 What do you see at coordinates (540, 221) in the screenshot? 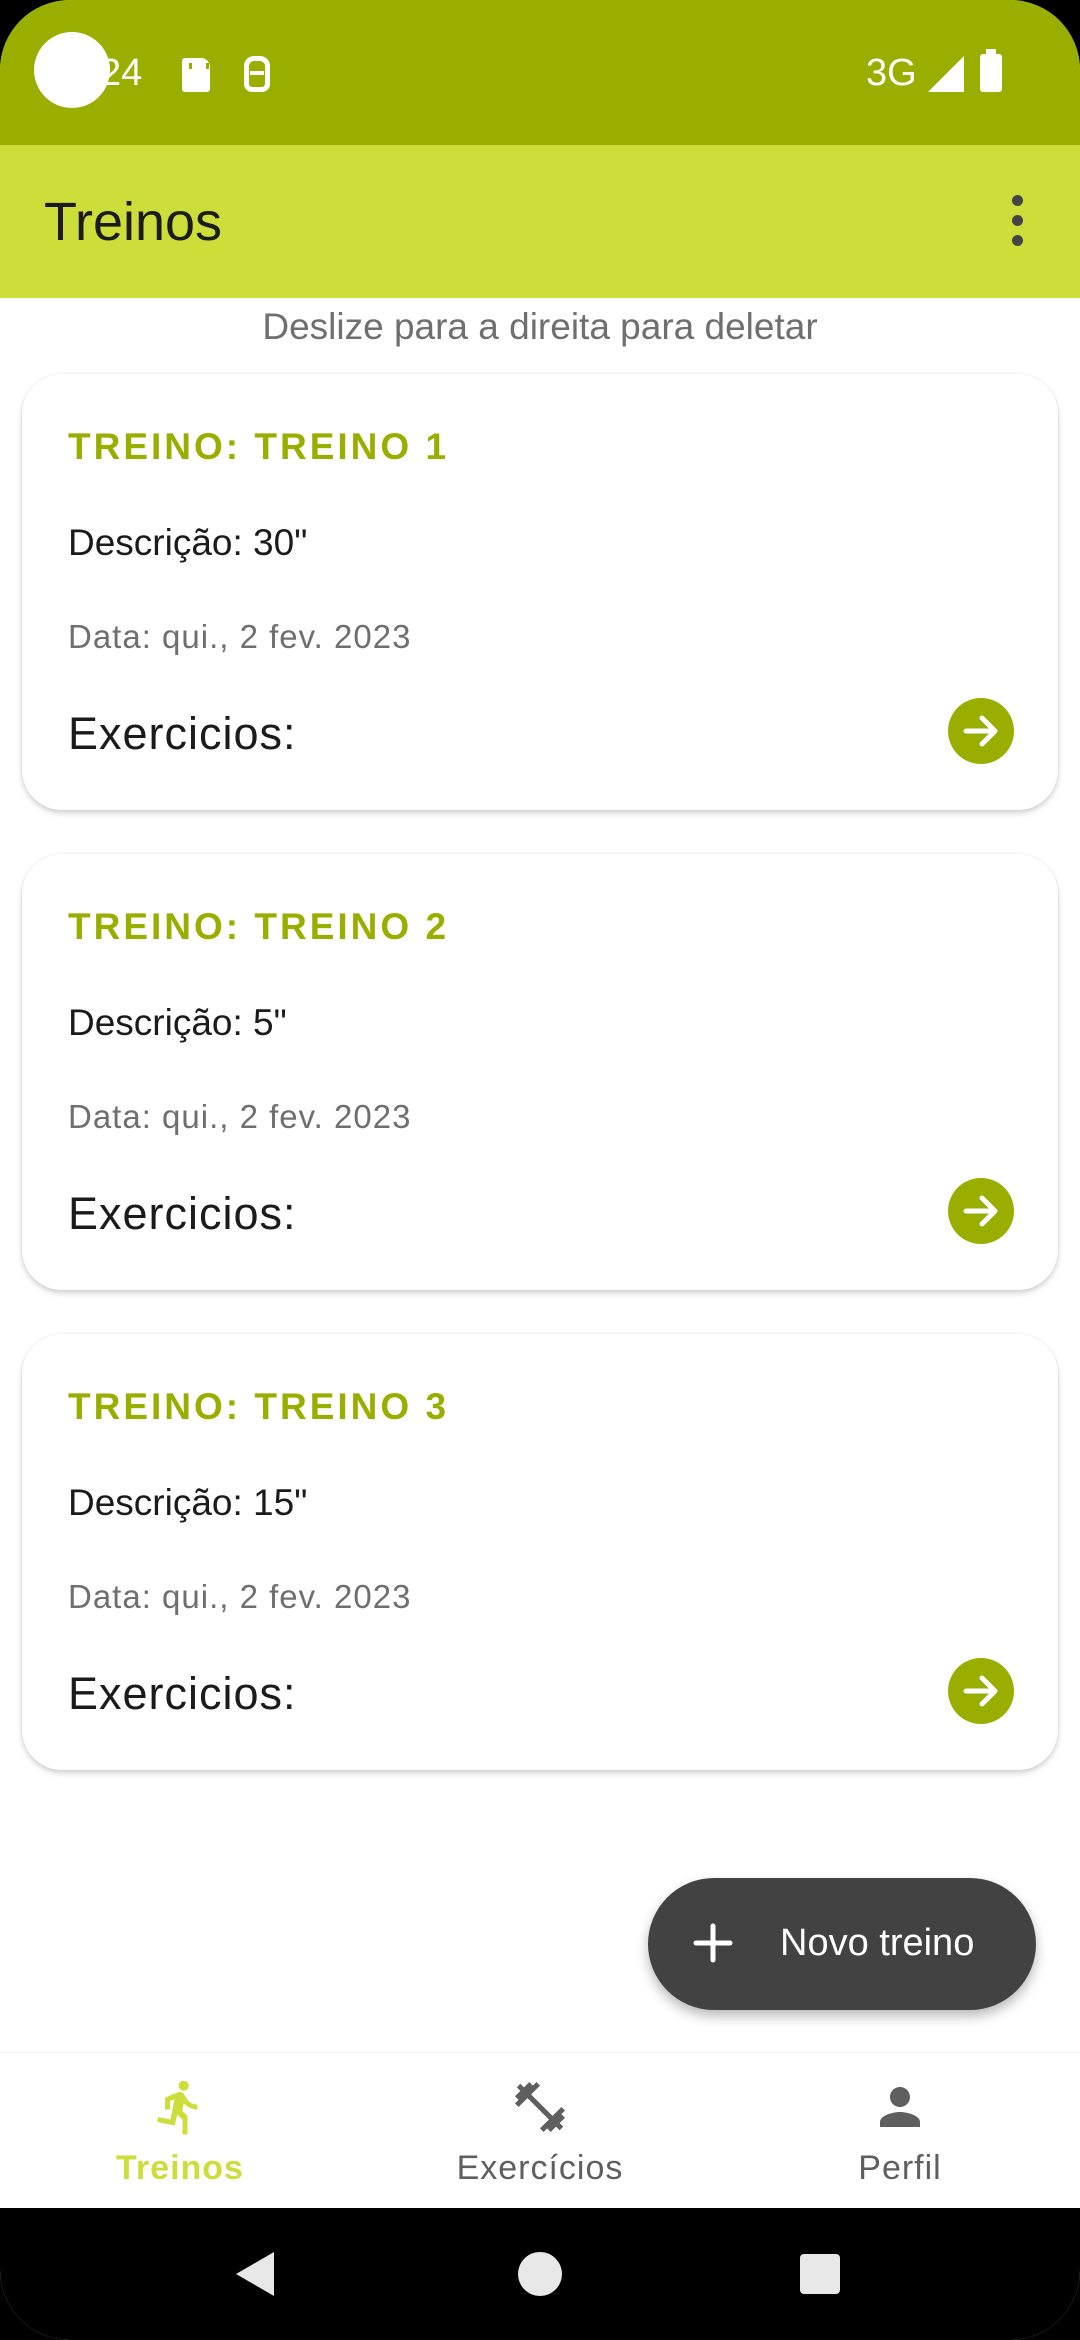
I see `app-bar: Treinos` at bounding box center [540, 221].